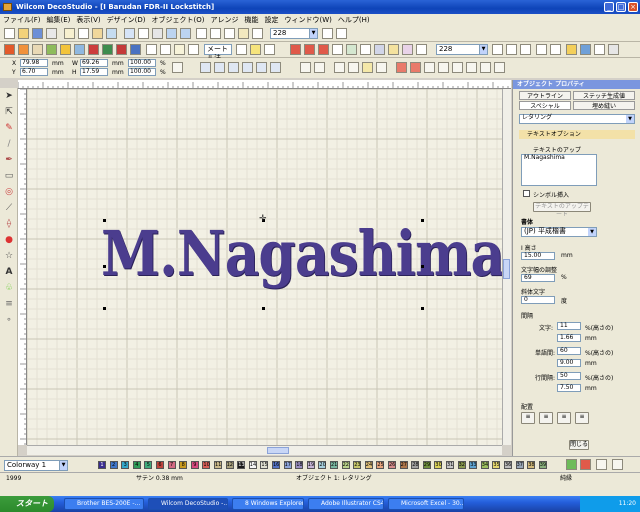 This screenshot has height=512, width=640. What do you see at coordinates (407, 49) in the screenshot?
I see `layer-icon` at bounding box center [407, 49].